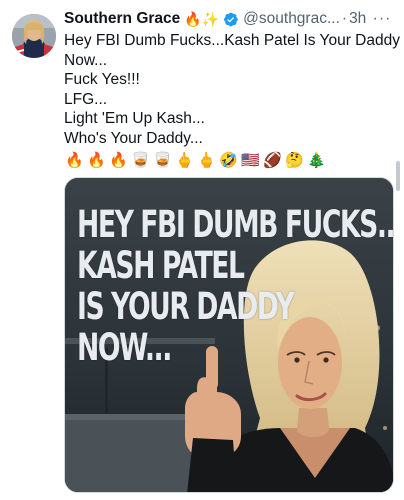 The height and width of the screenshot is (500, 404). I want to click on tweet-timestamp: 3h, so click(357, 19).